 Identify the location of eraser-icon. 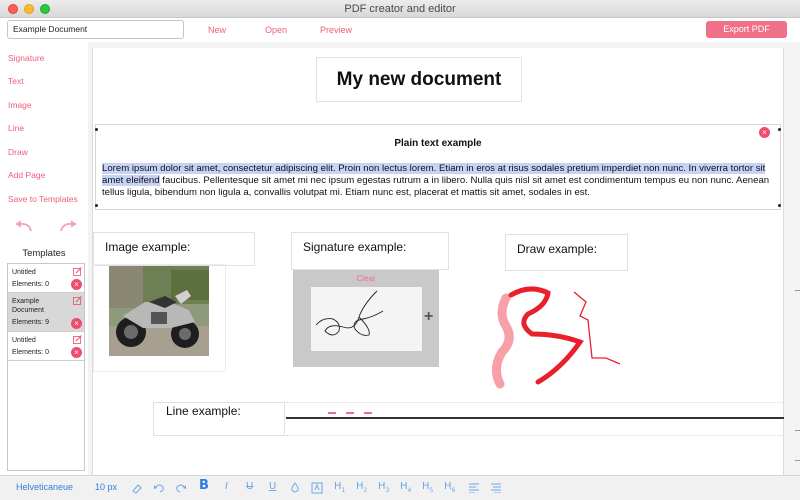
(137, 488).